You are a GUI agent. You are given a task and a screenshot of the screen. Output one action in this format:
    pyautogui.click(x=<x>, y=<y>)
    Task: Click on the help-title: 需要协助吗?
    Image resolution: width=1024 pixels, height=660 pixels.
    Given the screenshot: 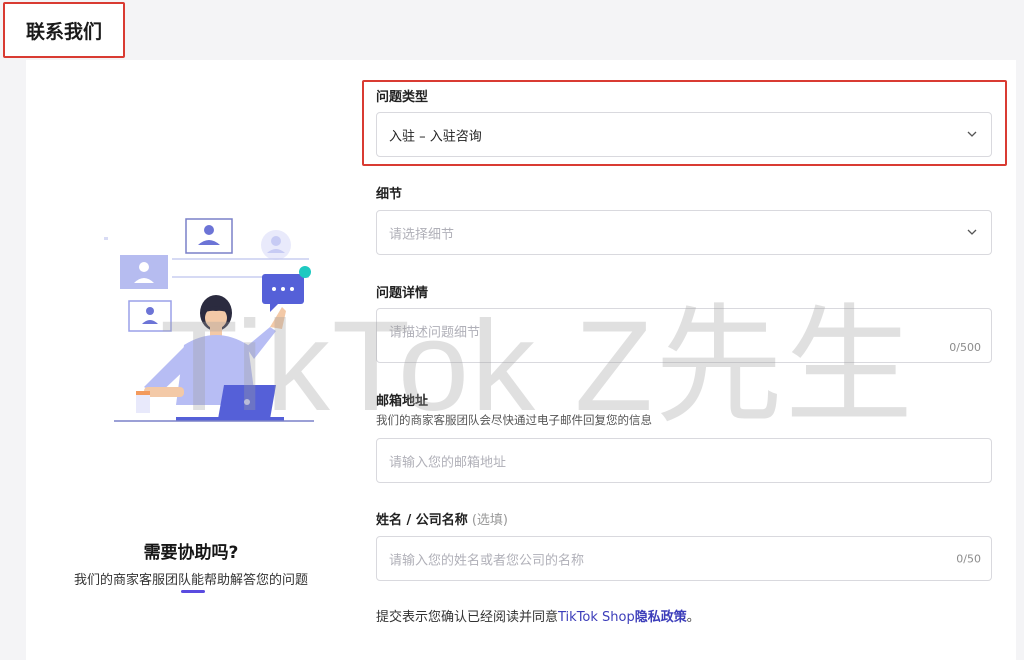 What is the action you would take?
    pyautogui.click(x=191, y=553)
    